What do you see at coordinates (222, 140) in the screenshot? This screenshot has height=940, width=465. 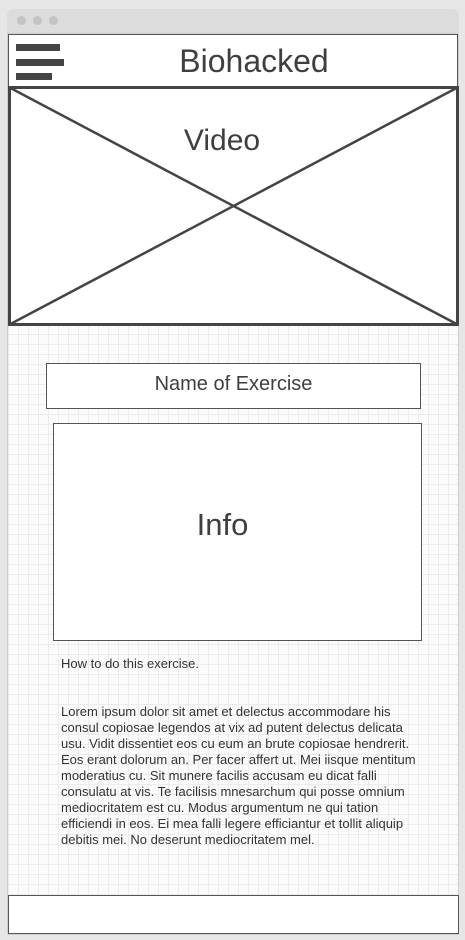 I see `video-label: Video` at bounding box center [222, 140].